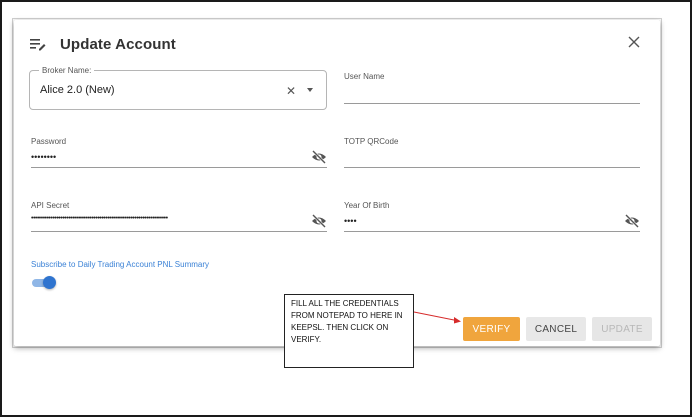  What do you see at coordinates (178, 88) in the screenshot?
I see `broker-select: Broker Name: Alice 2.0 (New) ✕` at bounding box center [178, 88].